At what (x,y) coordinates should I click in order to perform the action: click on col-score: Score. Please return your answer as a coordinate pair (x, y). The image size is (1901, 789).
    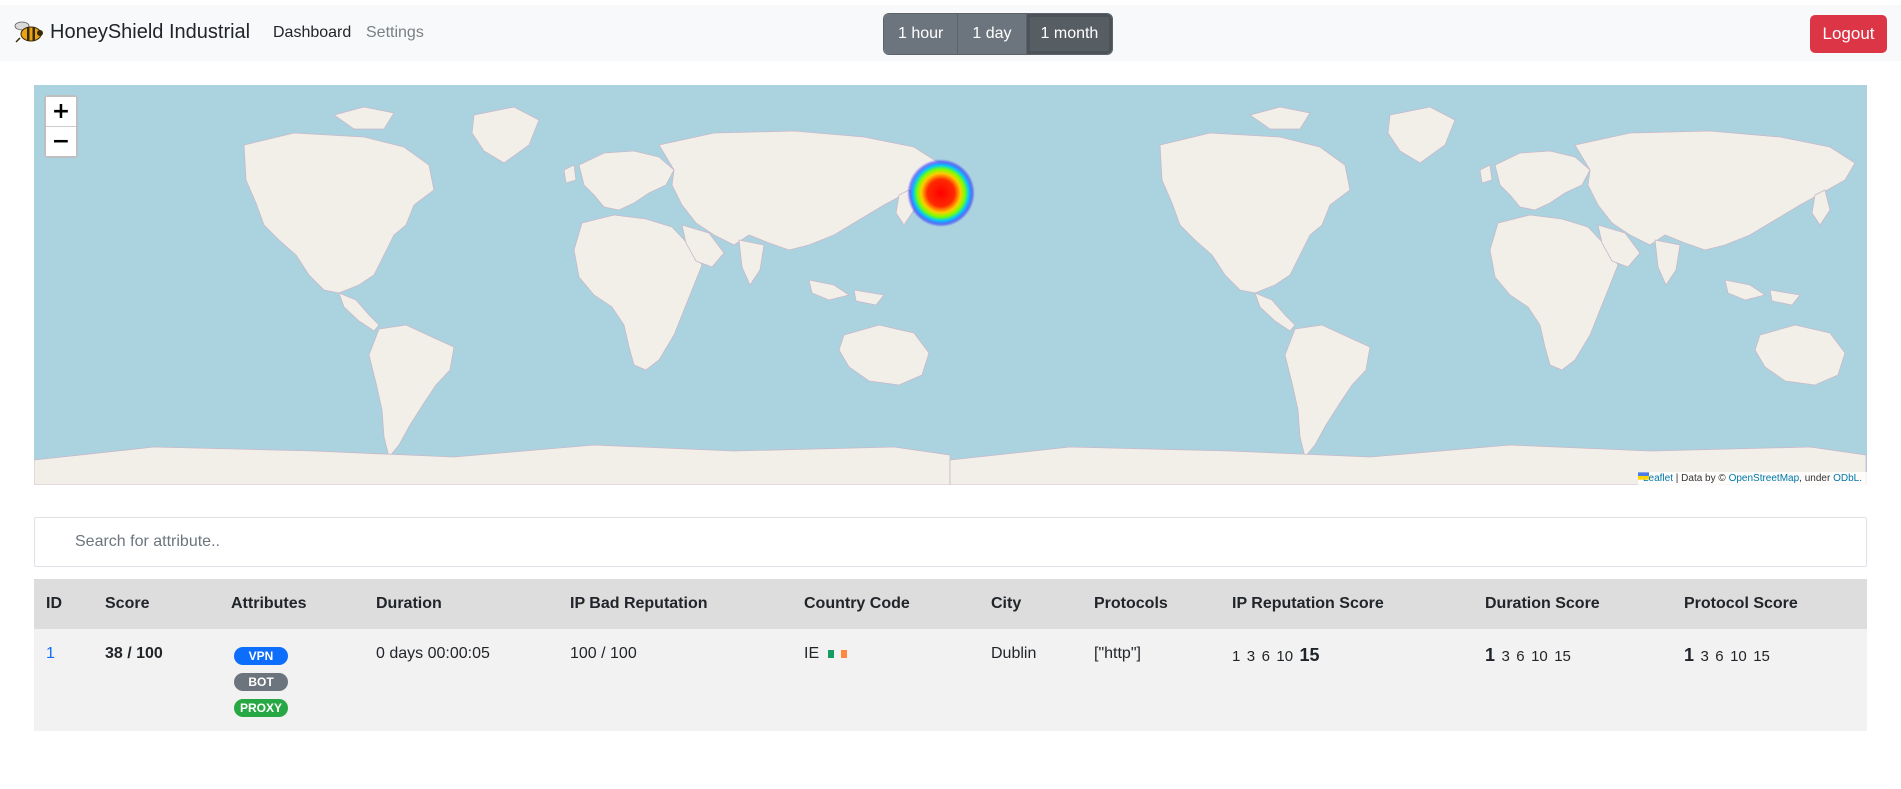
    Looking at the image, I should click on (156, 604).